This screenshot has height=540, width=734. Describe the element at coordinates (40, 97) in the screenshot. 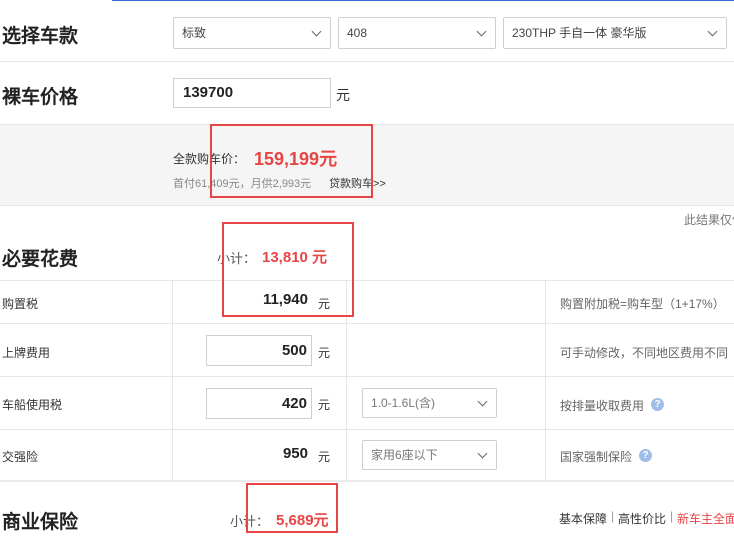

I see `bare-price-title: 裸车价格` at that location.